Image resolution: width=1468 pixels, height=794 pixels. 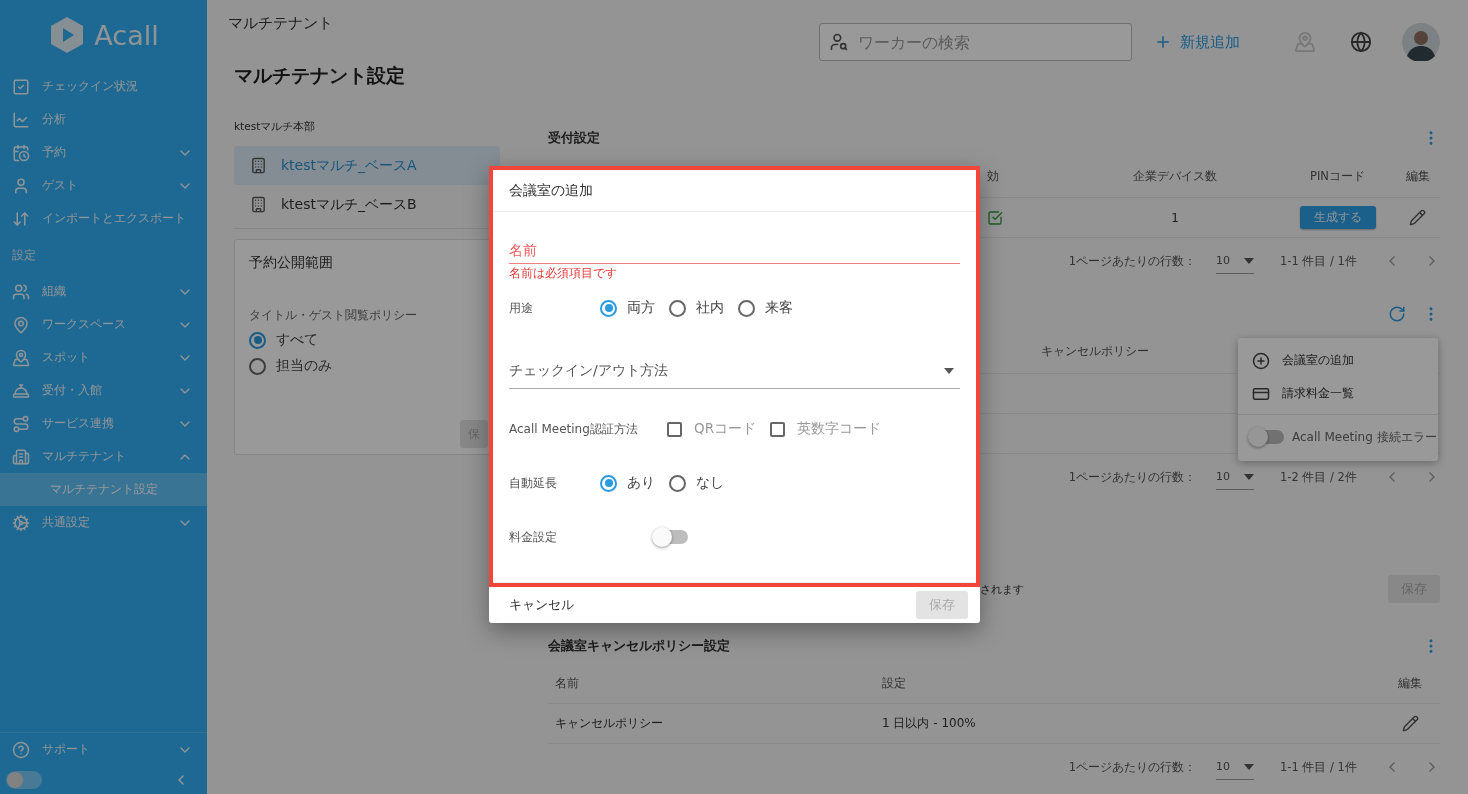 What do you see at coordinates (1421, 42) in the screenshot?
I see `avatar` at bounding box center [1421, 42].